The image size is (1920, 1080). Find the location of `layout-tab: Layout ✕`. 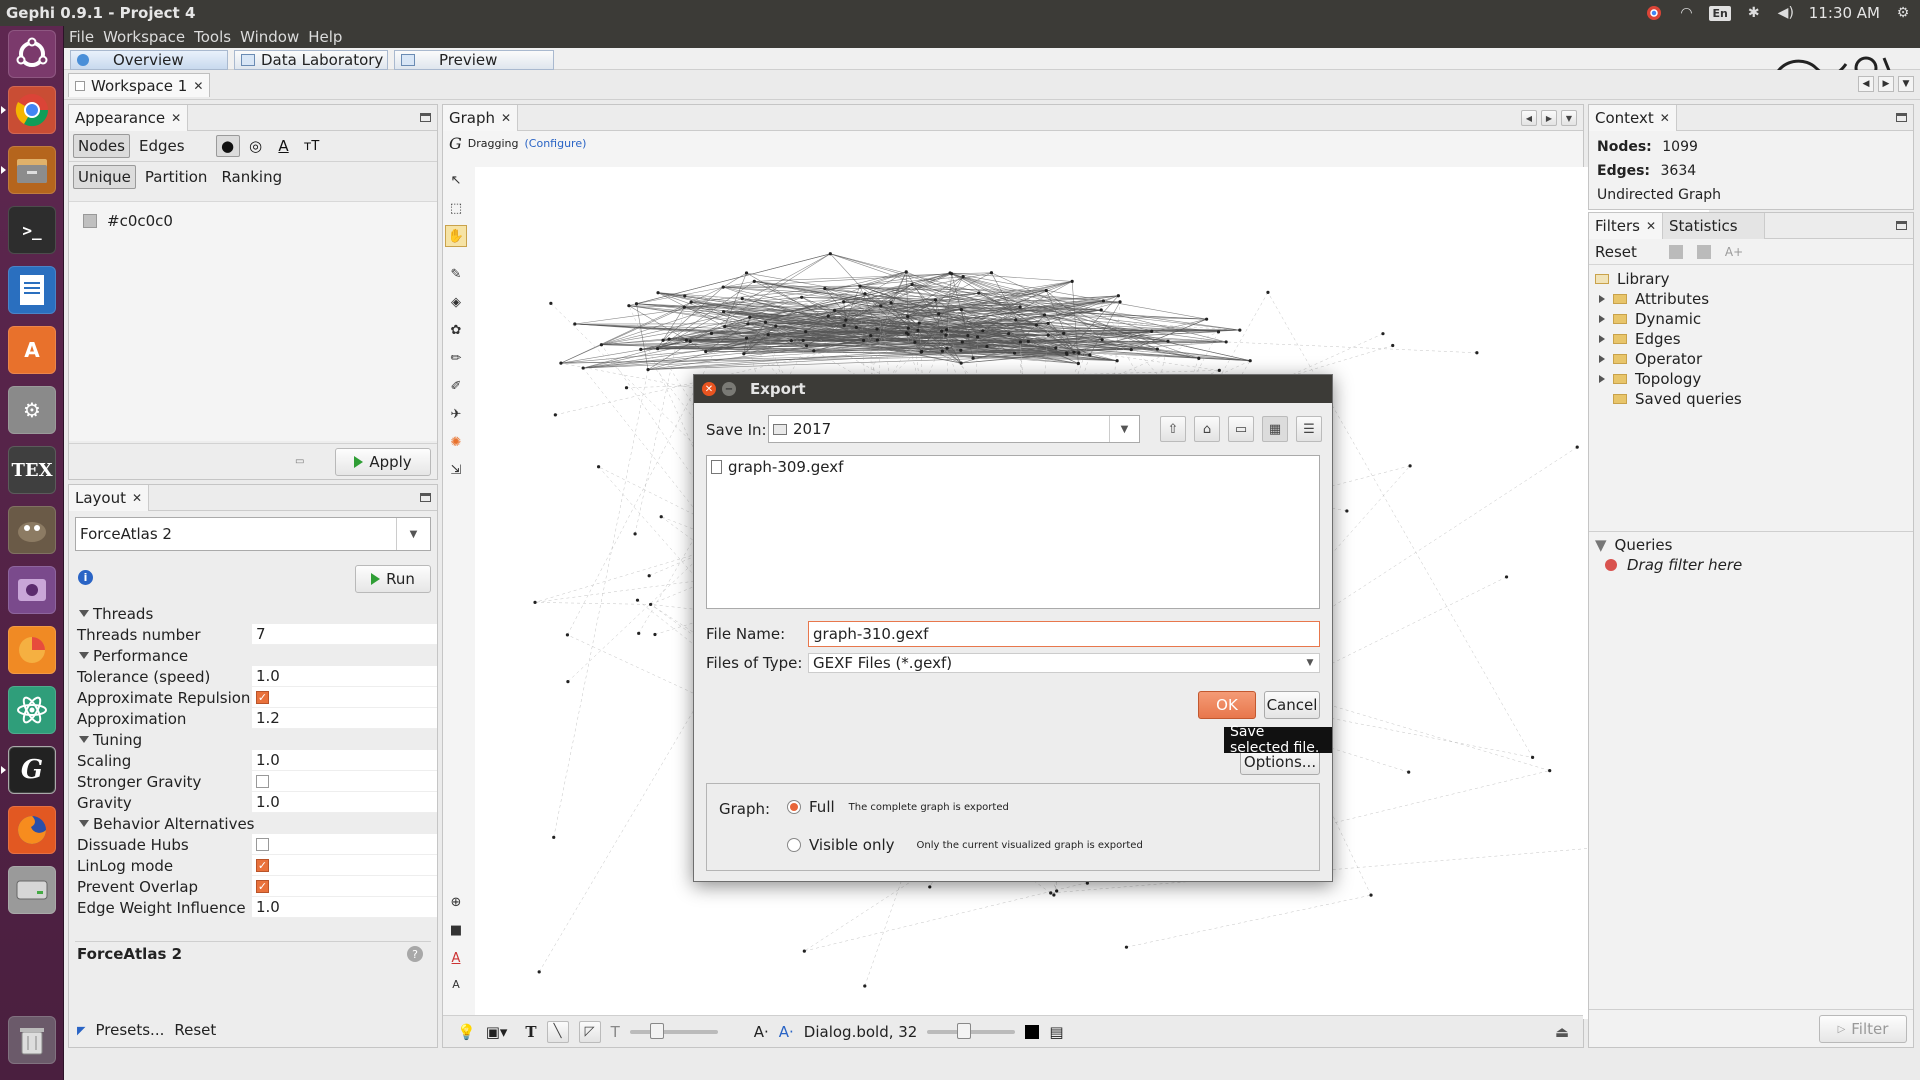

layout-tab: Layout ✕ is located at coordinates (109, 497).